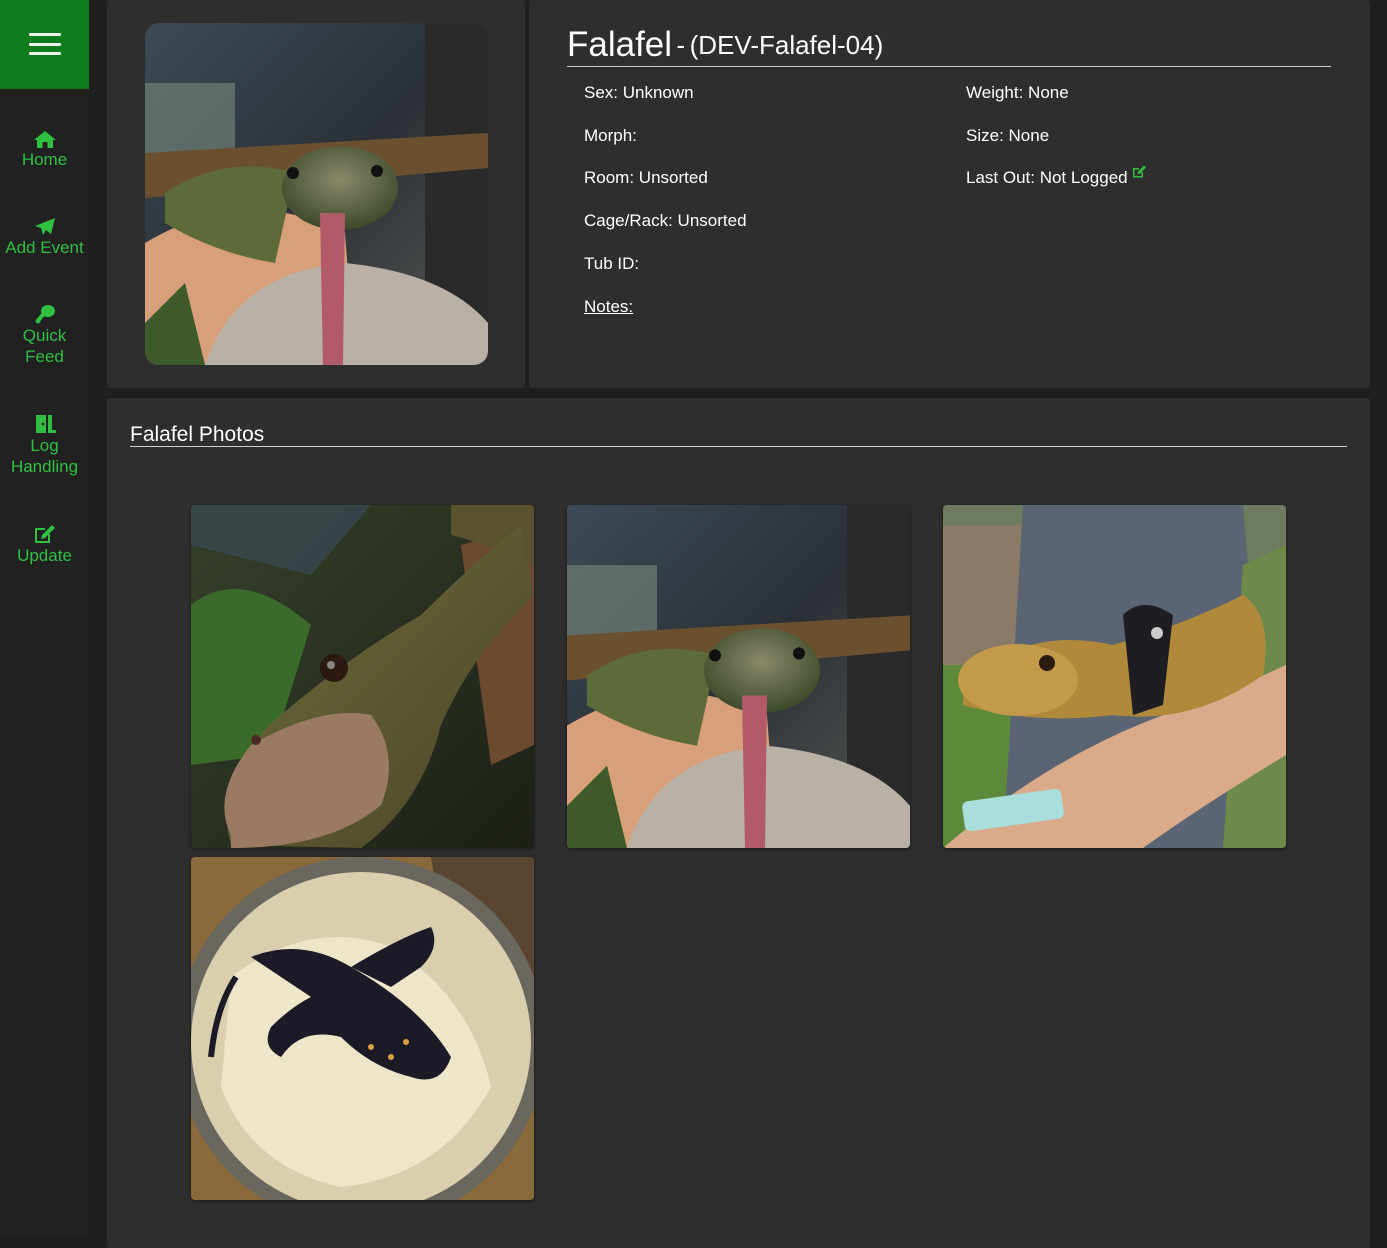  Describe the element at coordinates (44, 226) in the screenshot. I see `paper-plane-icon` at that location.